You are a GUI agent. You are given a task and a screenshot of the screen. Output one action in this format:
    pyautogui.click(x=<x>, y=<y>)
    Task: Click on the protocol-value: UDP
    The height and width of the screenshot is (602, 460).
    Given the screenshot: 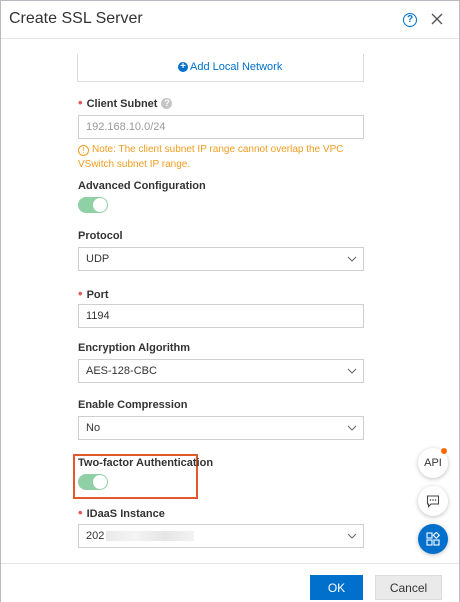 What is the action you would take?
    pyautogui.click(x=98, y=259)
    